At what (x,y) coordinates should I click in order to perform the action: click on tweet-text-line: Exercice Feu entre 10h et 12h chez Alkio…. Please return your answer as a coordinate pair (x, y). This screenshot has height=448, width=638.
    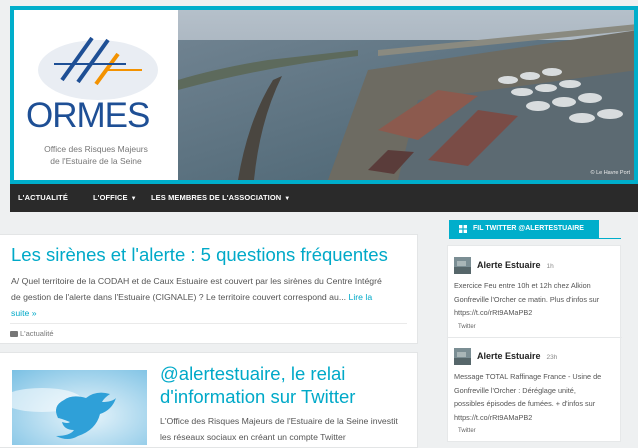
    Looking at the image, I should click on (522, 285).